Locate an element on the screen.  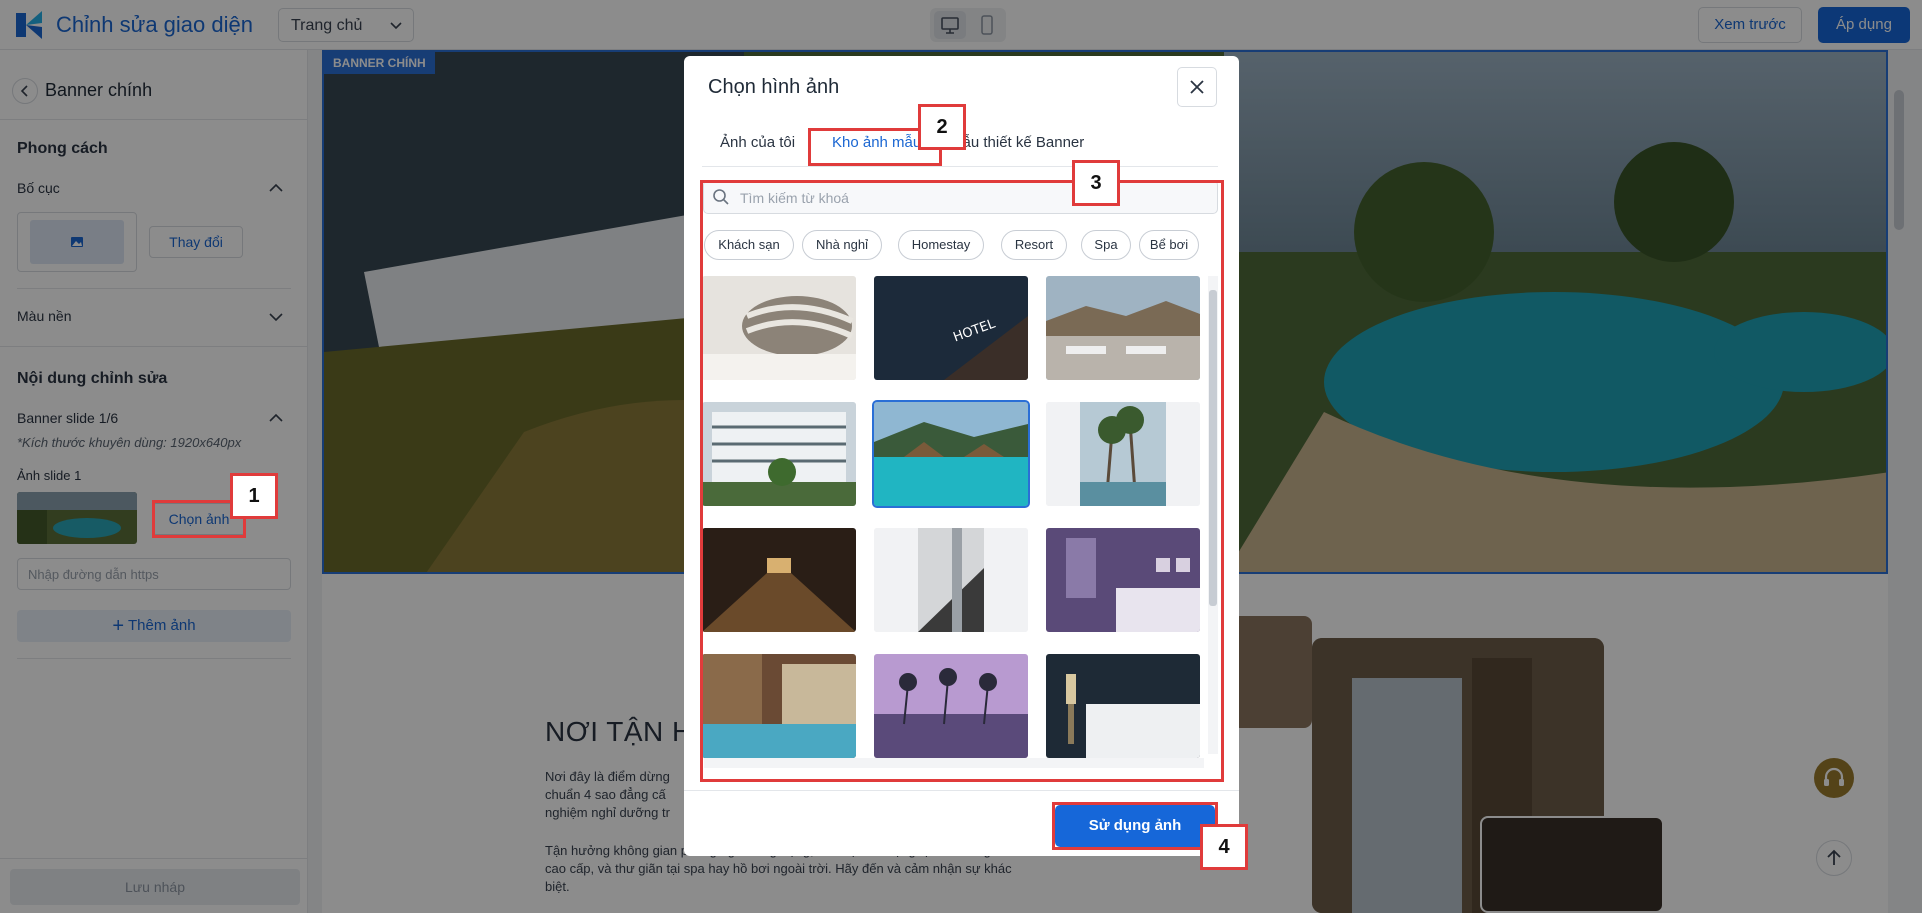
highlight-use-button is located at coordinates (1135, 826).